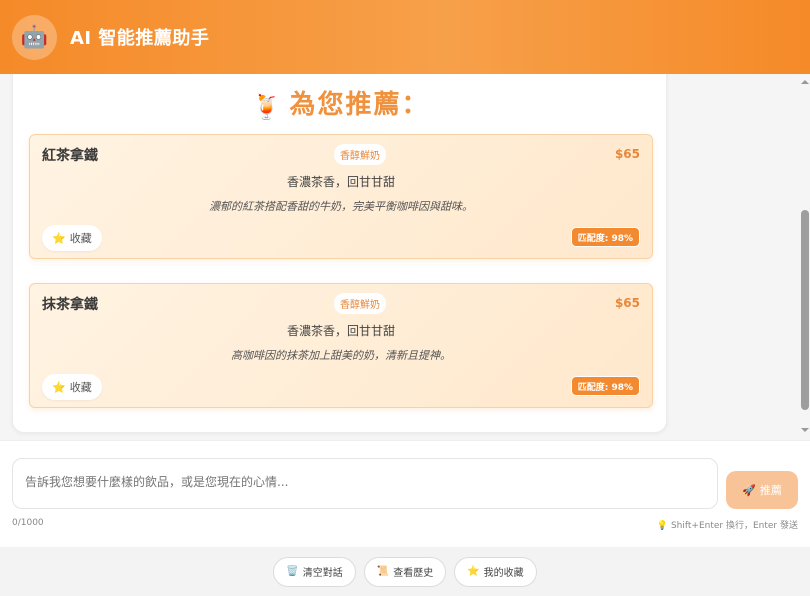 This screenshot has height=596, width=810. I want to click on scroll-down-icon, so click(805, 430).